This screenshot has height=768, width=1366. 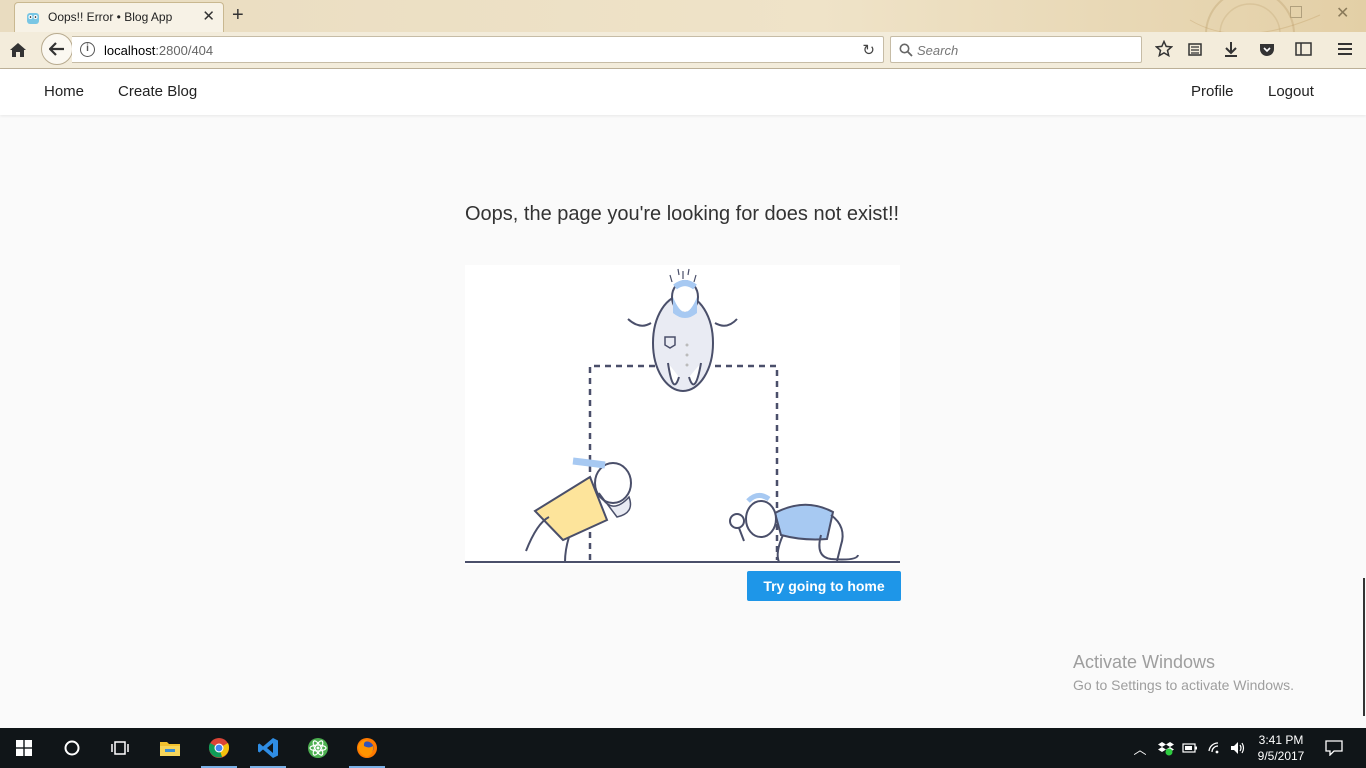 What do you see at coordinates (268, 748) in the screenshot?
I see `vscode-icon` at bounding box center [268, 748].